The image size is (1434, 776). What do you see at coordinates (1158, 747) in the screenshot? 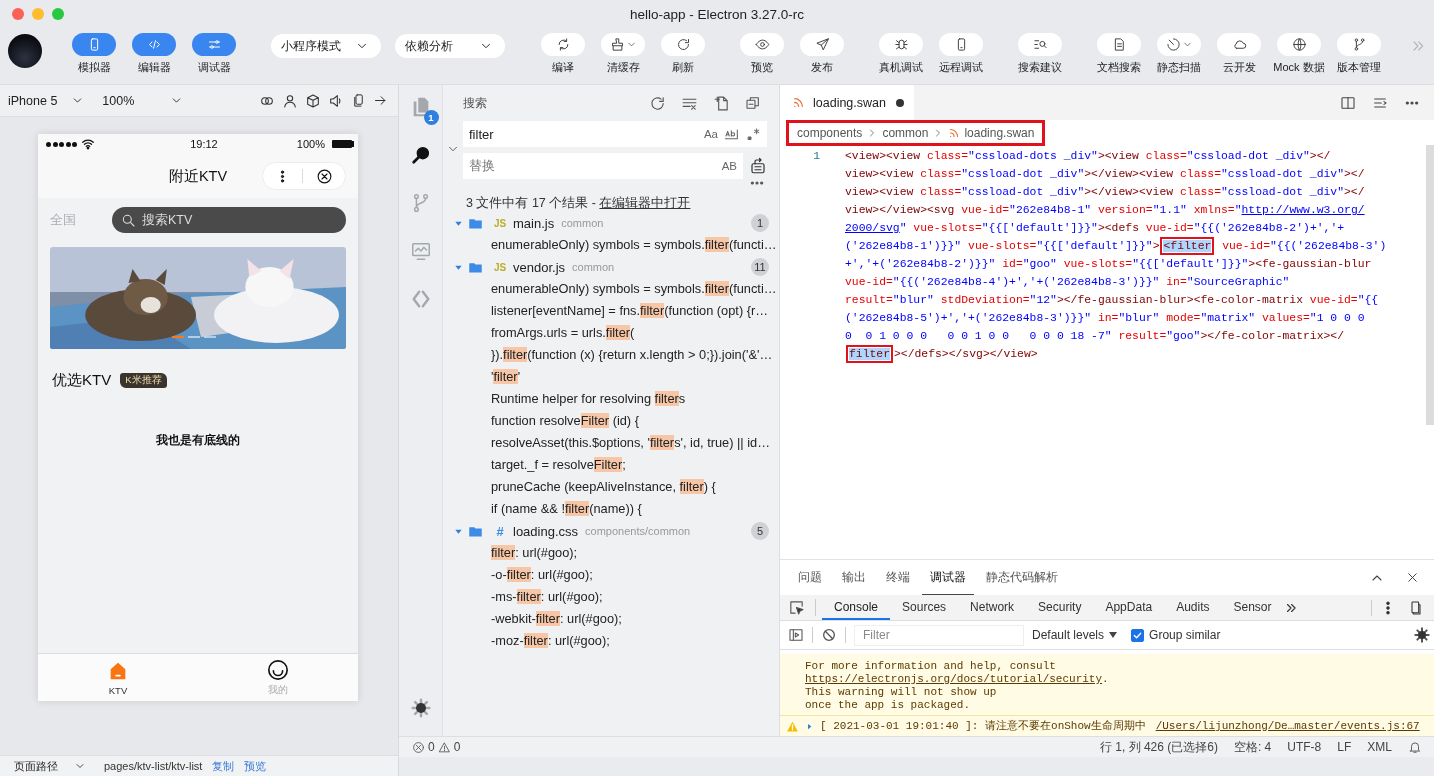
I see `cursor-position: 行 1, 列 426 (已选择6)` at bounding box center [1158, 747].